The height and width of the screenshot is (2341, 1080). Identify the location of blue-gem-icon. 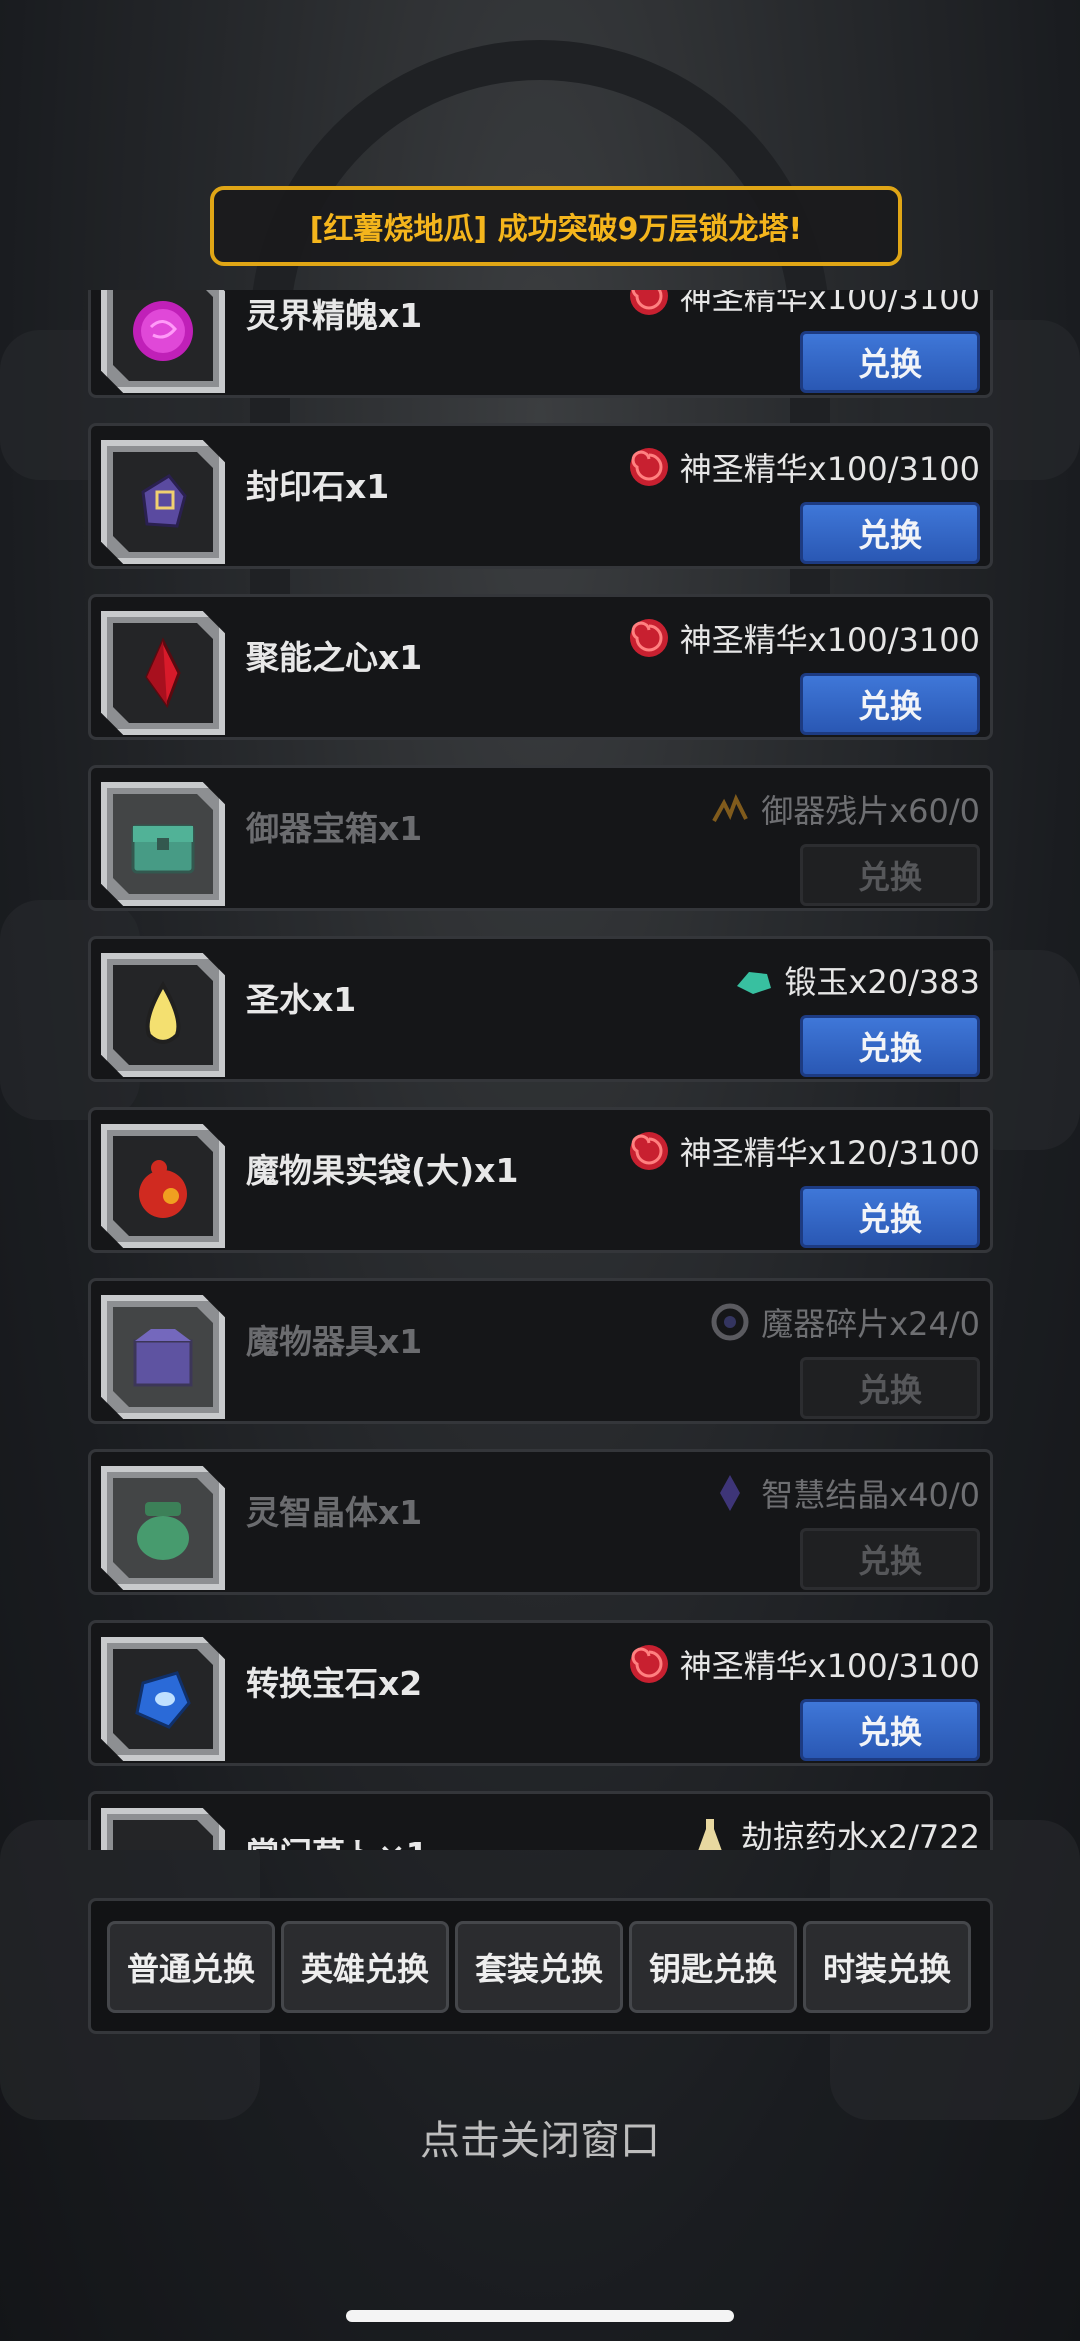
(163, 1699).